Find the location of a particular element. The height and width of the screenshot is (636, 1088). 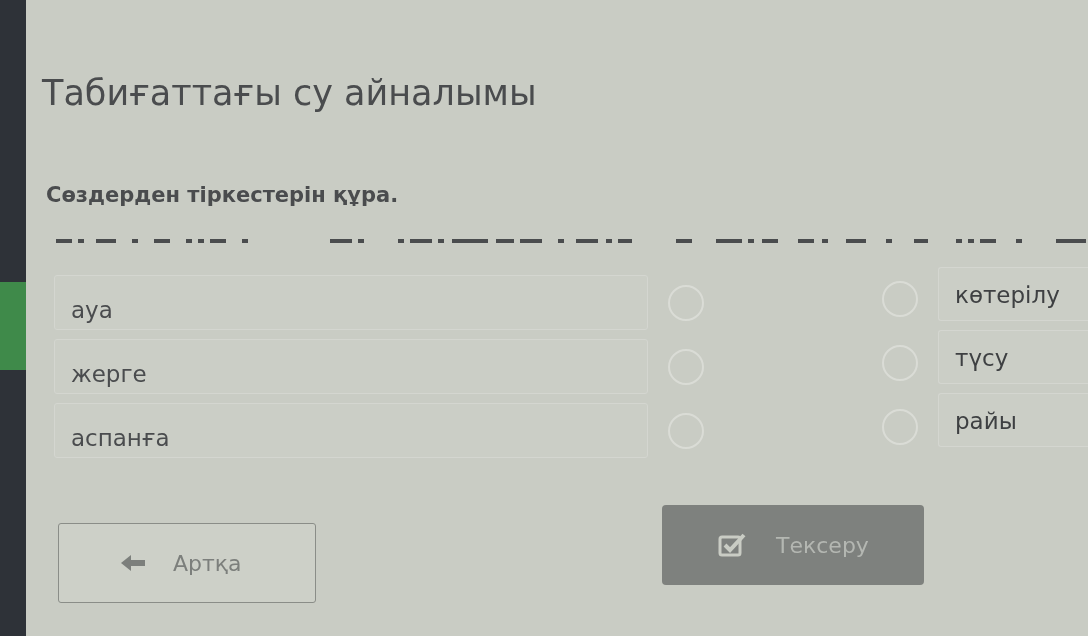

word-card: аспанға is located at coordinates (351, 431).